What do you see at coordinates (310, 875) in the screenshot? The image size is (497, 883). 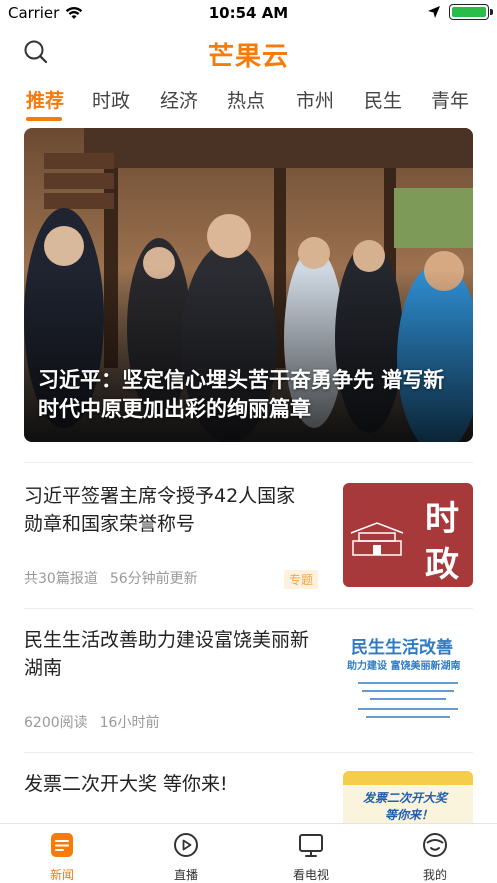 I see `tabbar-label: 看电视` at bounding box center [310, 875].